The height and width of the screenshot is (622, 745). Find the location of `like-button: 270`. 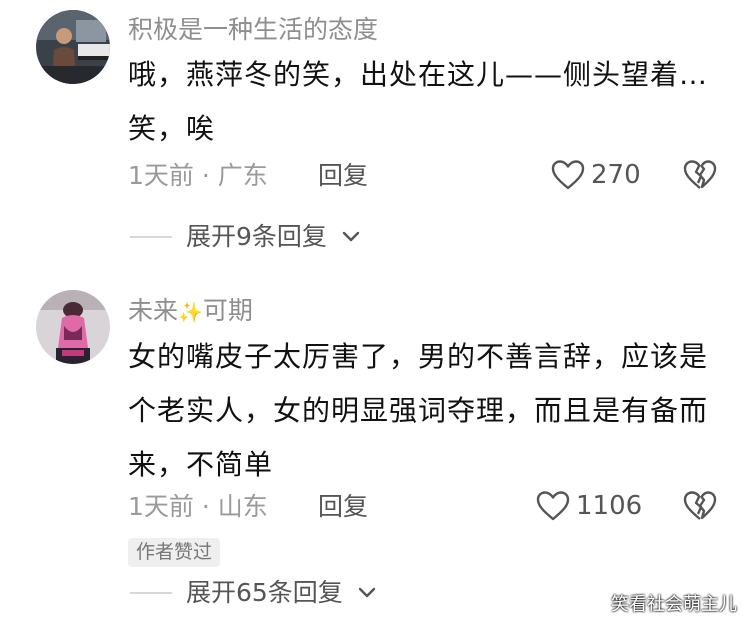

like-button: 270 is located at coordinates (596, 175).